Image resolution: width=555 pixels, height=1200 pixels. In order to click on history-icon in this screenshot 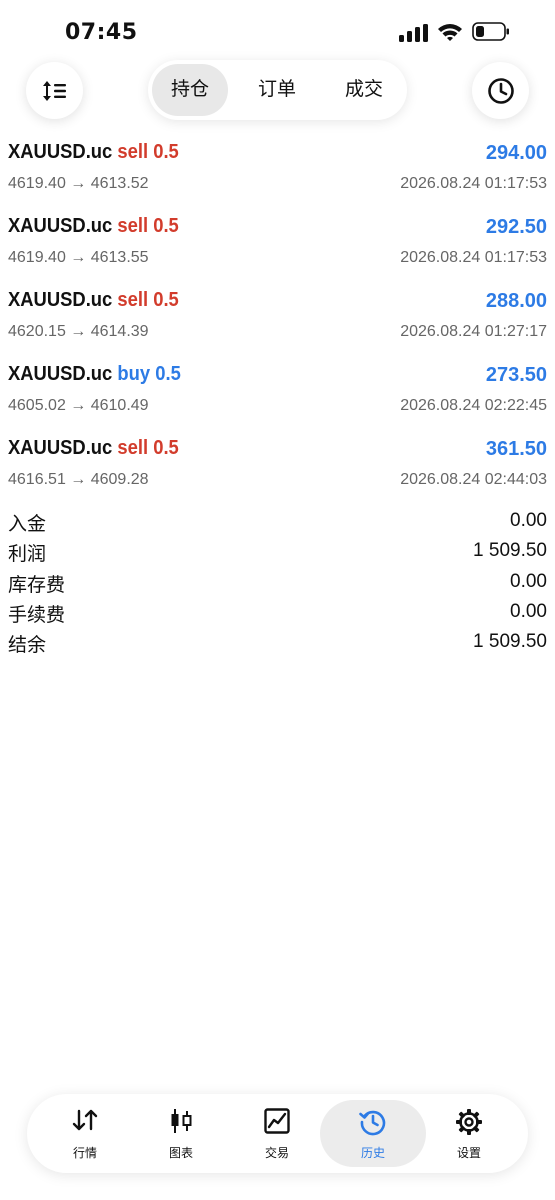, I will do `click(372, 1123)`.